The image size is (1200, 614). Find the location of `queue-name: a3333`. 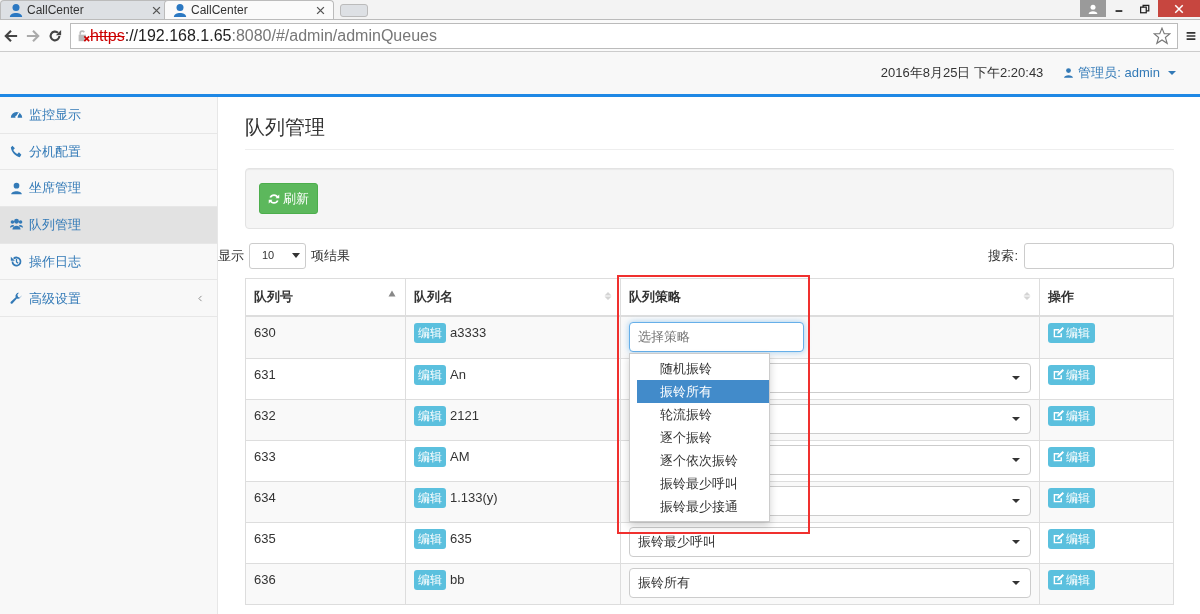

queue-name: a3333 is located at coordinates (468, 332).